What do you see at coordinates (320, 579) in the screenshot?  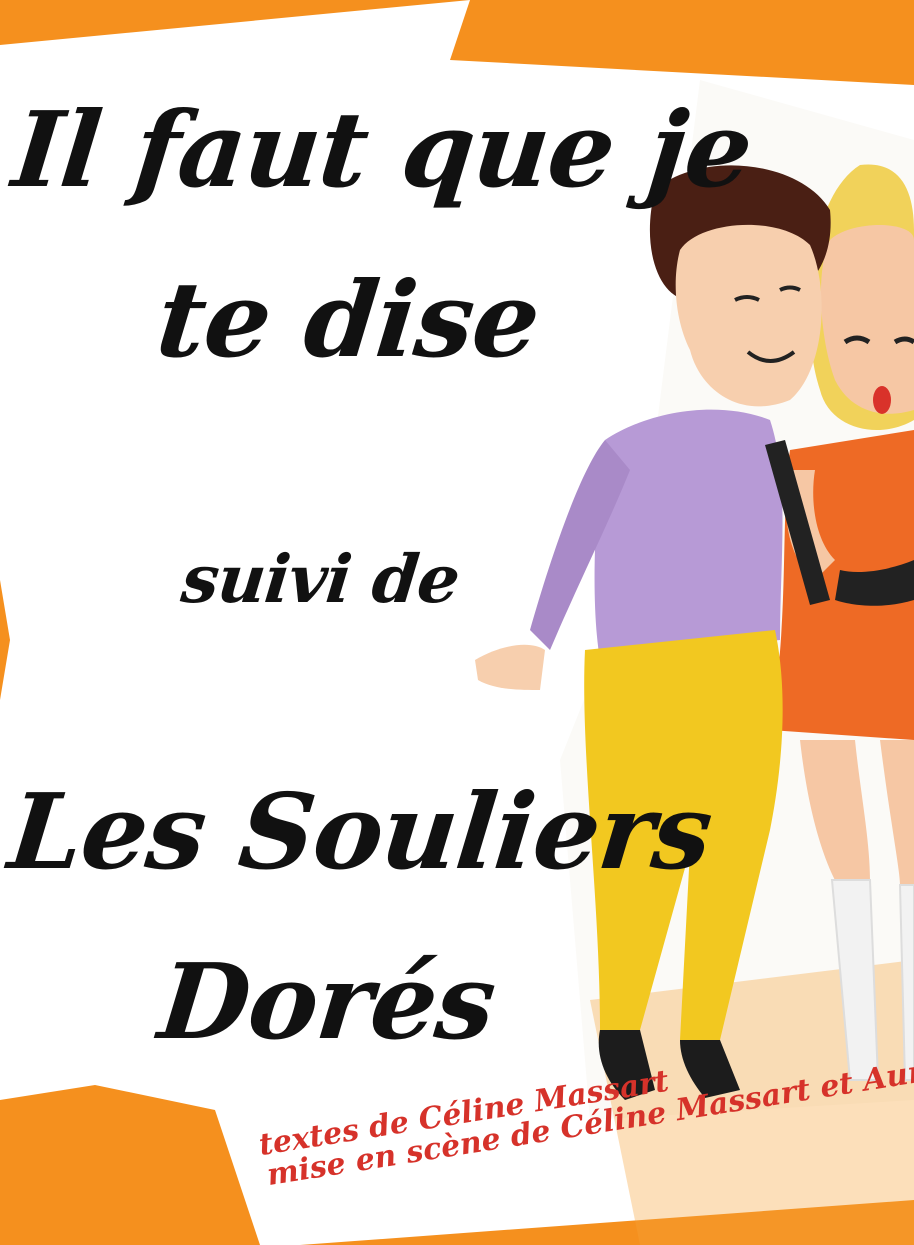 I see `connector-text: suivi de` at bounding box center [320, 579].